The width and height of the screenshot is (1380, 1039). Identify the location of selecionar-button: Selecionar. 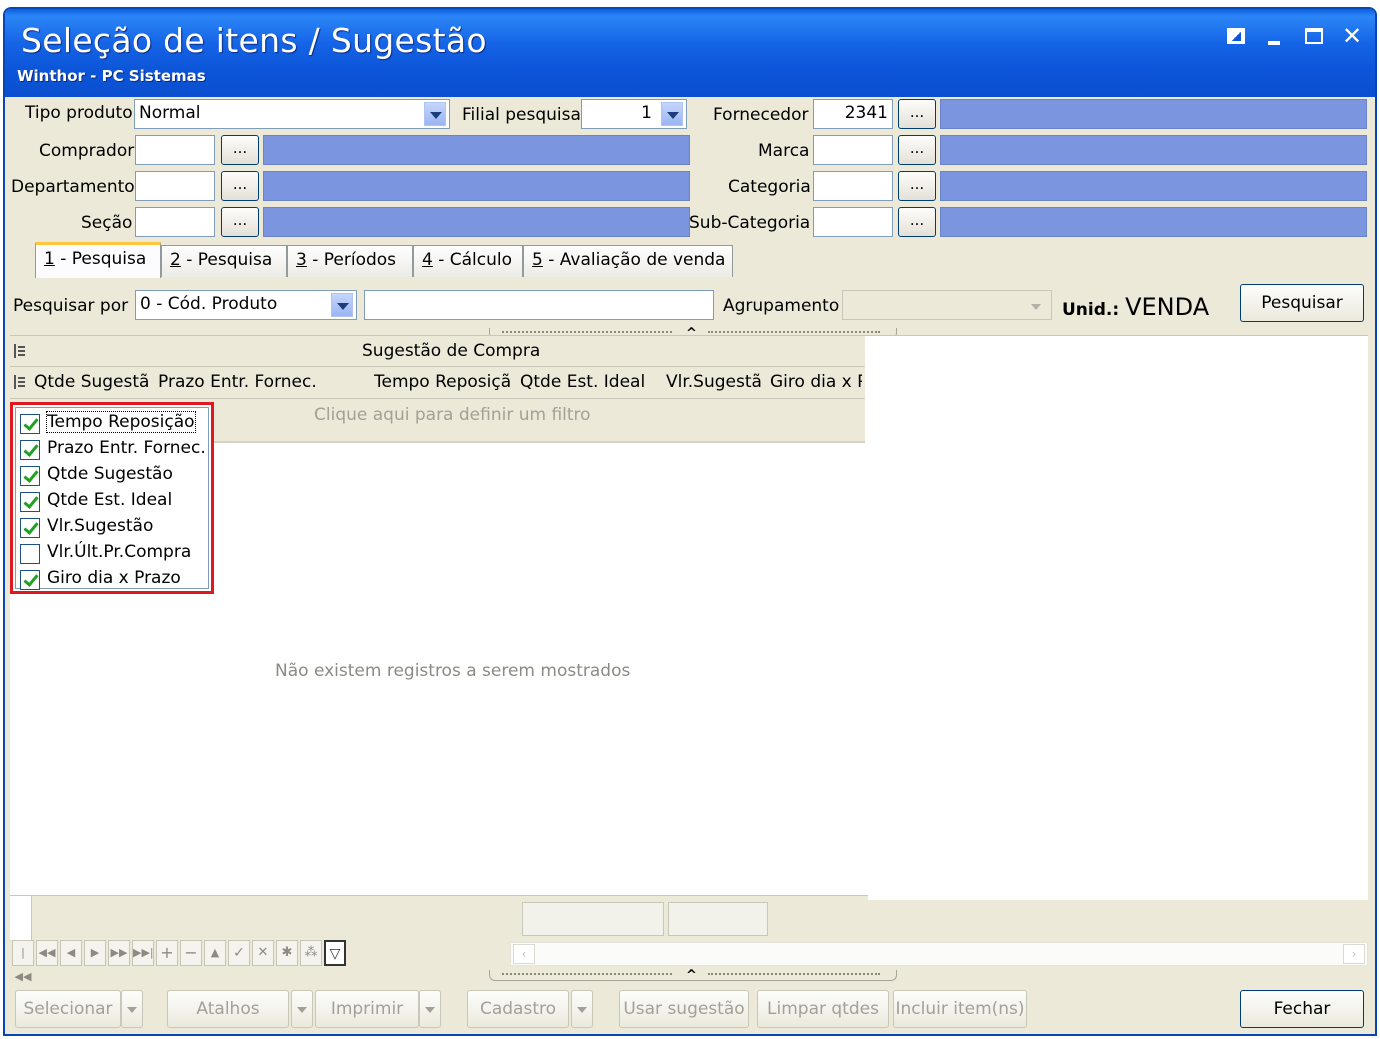
(68, 1009).